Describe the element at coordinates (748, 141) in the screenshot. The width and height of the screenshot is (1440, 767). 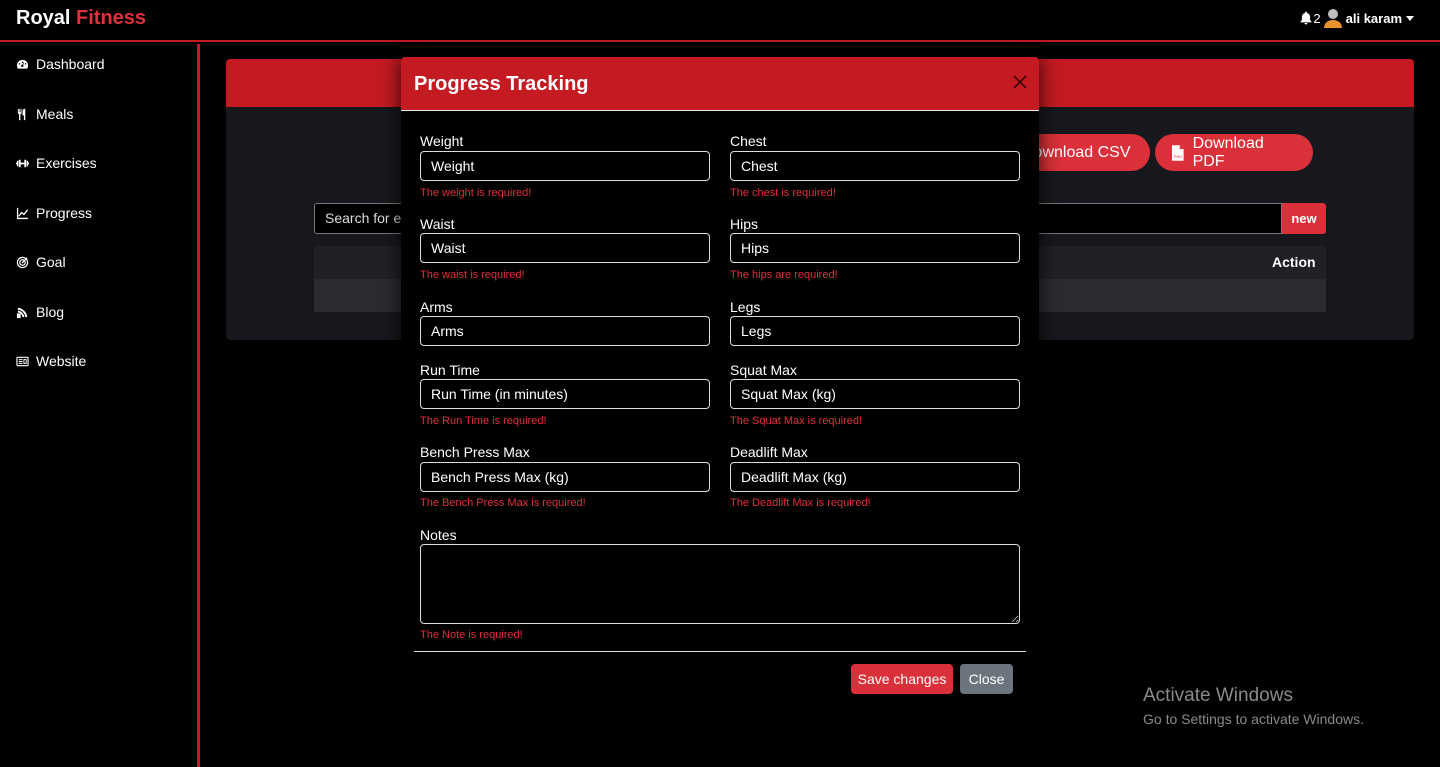
I see `chest-label: Chest` at that location.